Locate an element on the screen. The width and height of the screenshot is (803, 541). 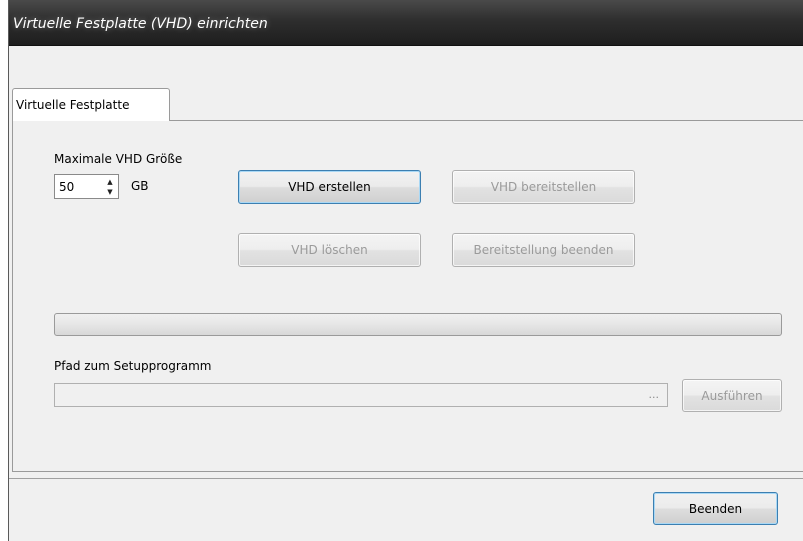
stepper-arrows: ▲ ▼ is located at coordinates (110, 186).